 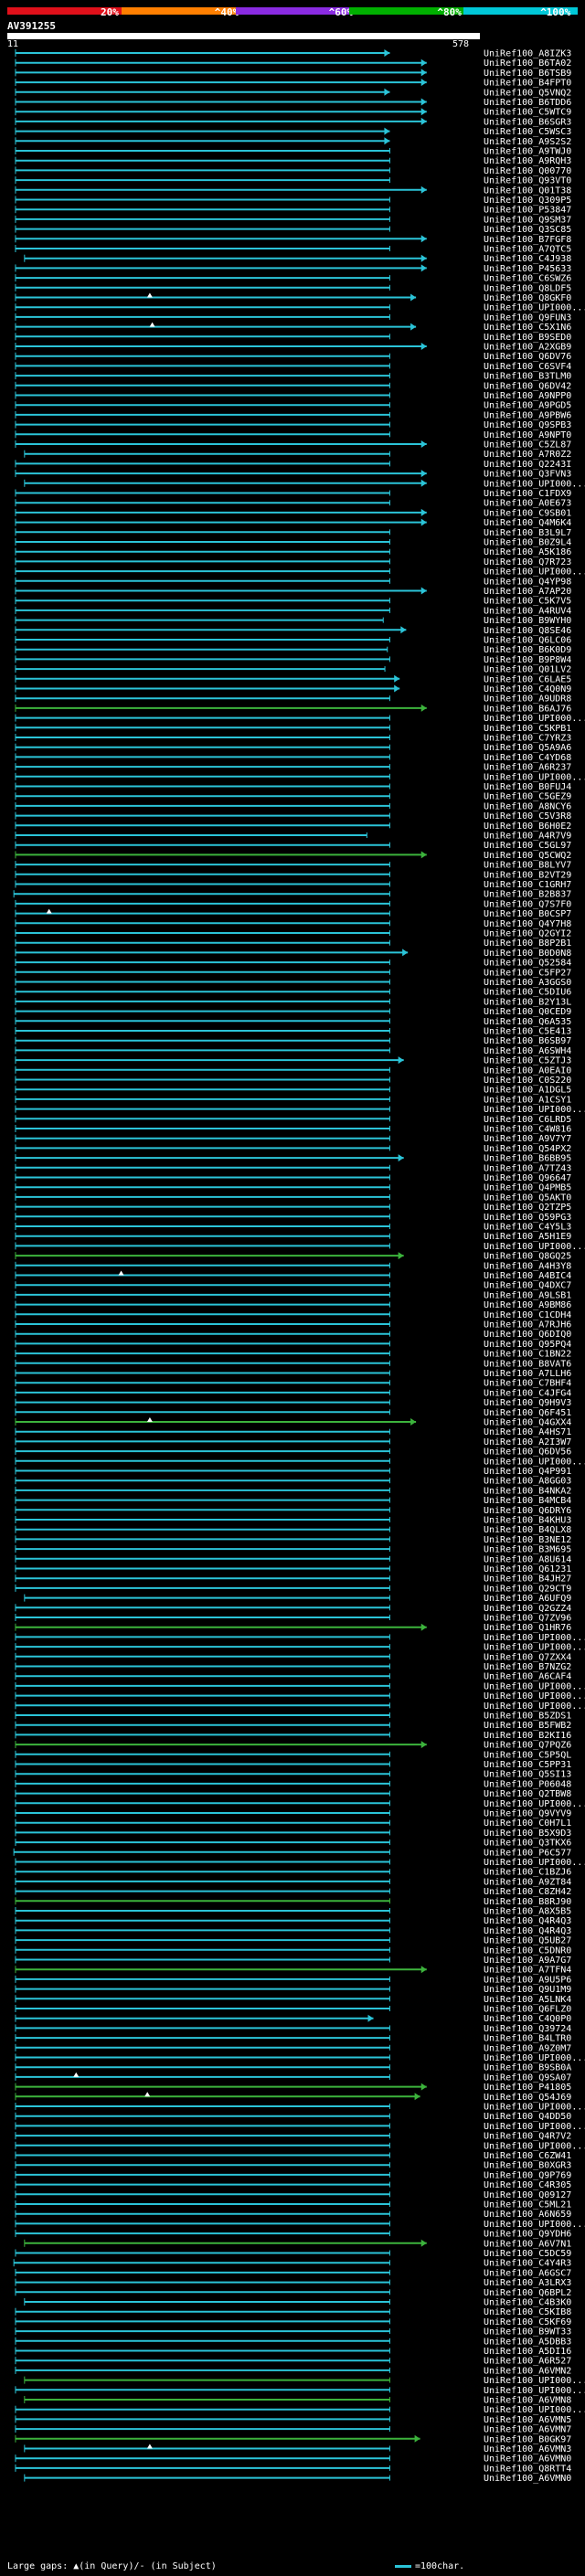 I want to click on hit-label: UniRef100_B8VAT6, so click(x=528, y=1364).